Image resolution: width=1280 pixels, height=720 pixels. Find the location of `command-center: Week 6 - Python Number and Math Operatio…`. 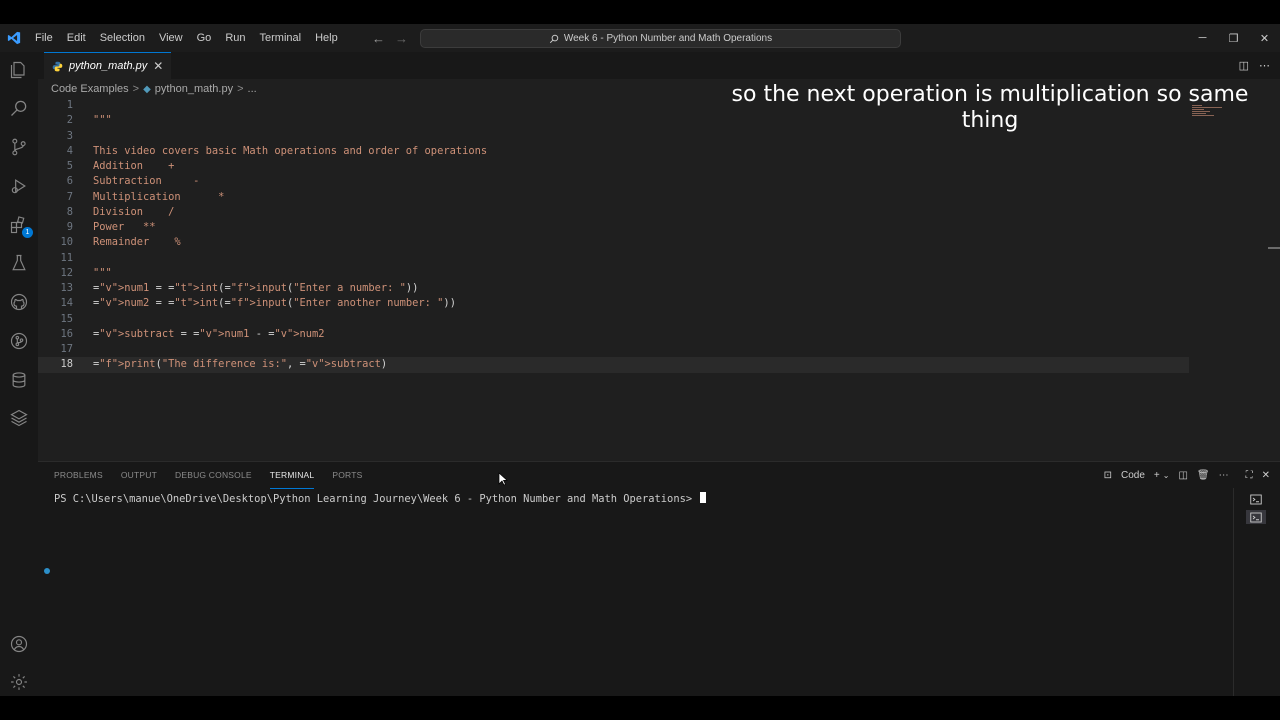

command-center: Week 6 - Python Number and Math Operatio… is located at coordinates (660, 38).